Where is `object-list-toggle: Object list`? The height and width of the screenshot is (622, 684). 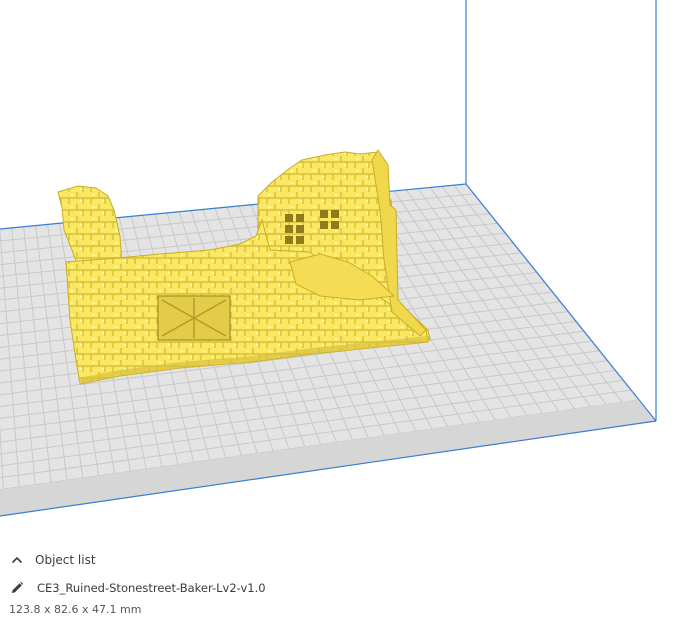 object-list-toggle: Object list is located at coordinates (53, 560).